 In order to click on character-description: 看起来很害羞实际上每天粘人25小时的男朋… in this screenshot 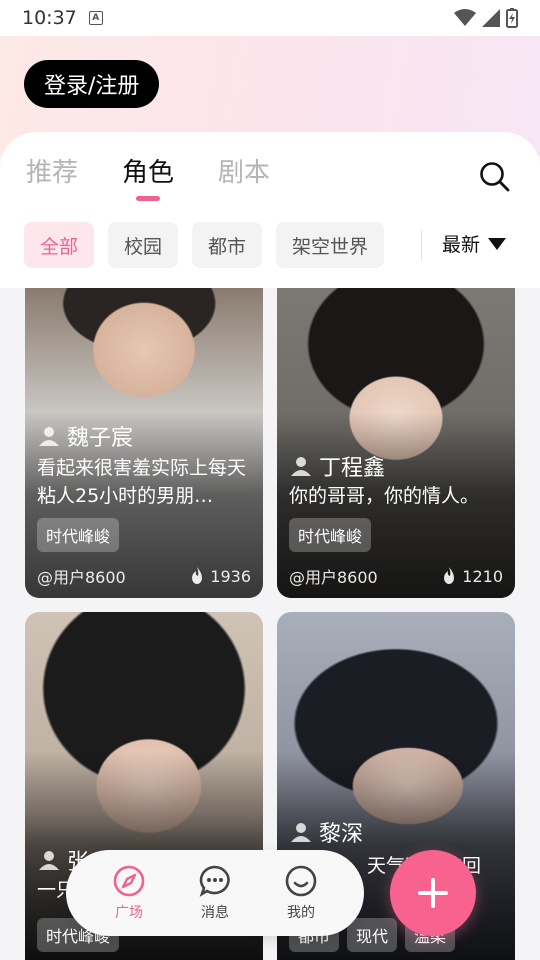, I will do `click(142, 482)`.